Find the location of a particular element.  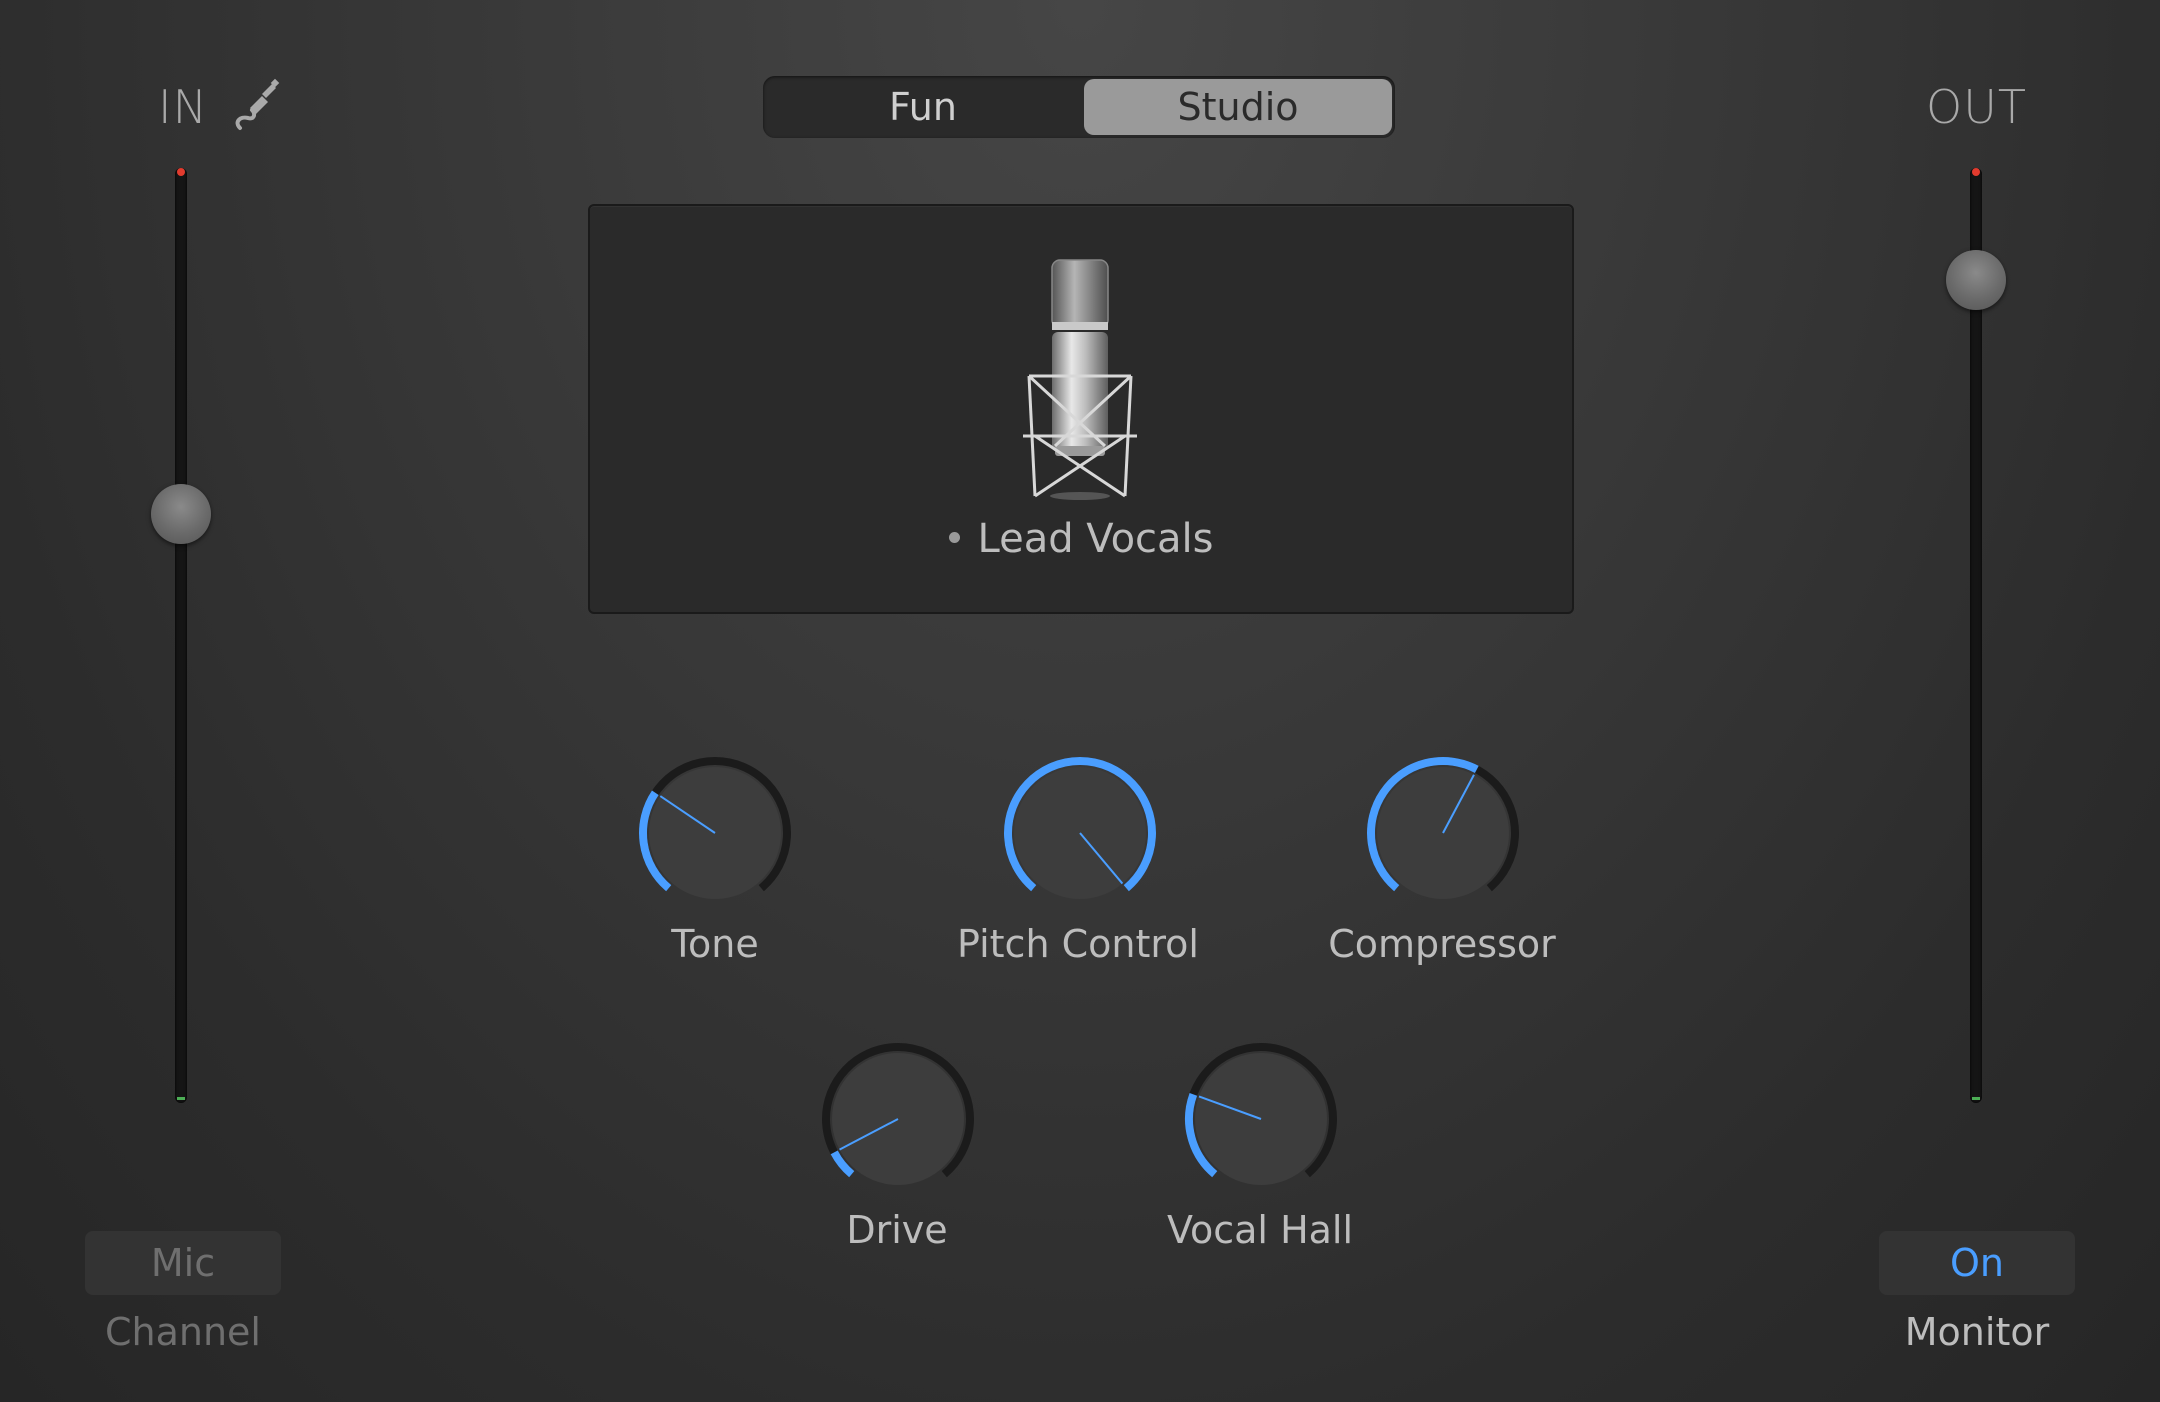

compressor-knob is located at coordinates (1443, 833).